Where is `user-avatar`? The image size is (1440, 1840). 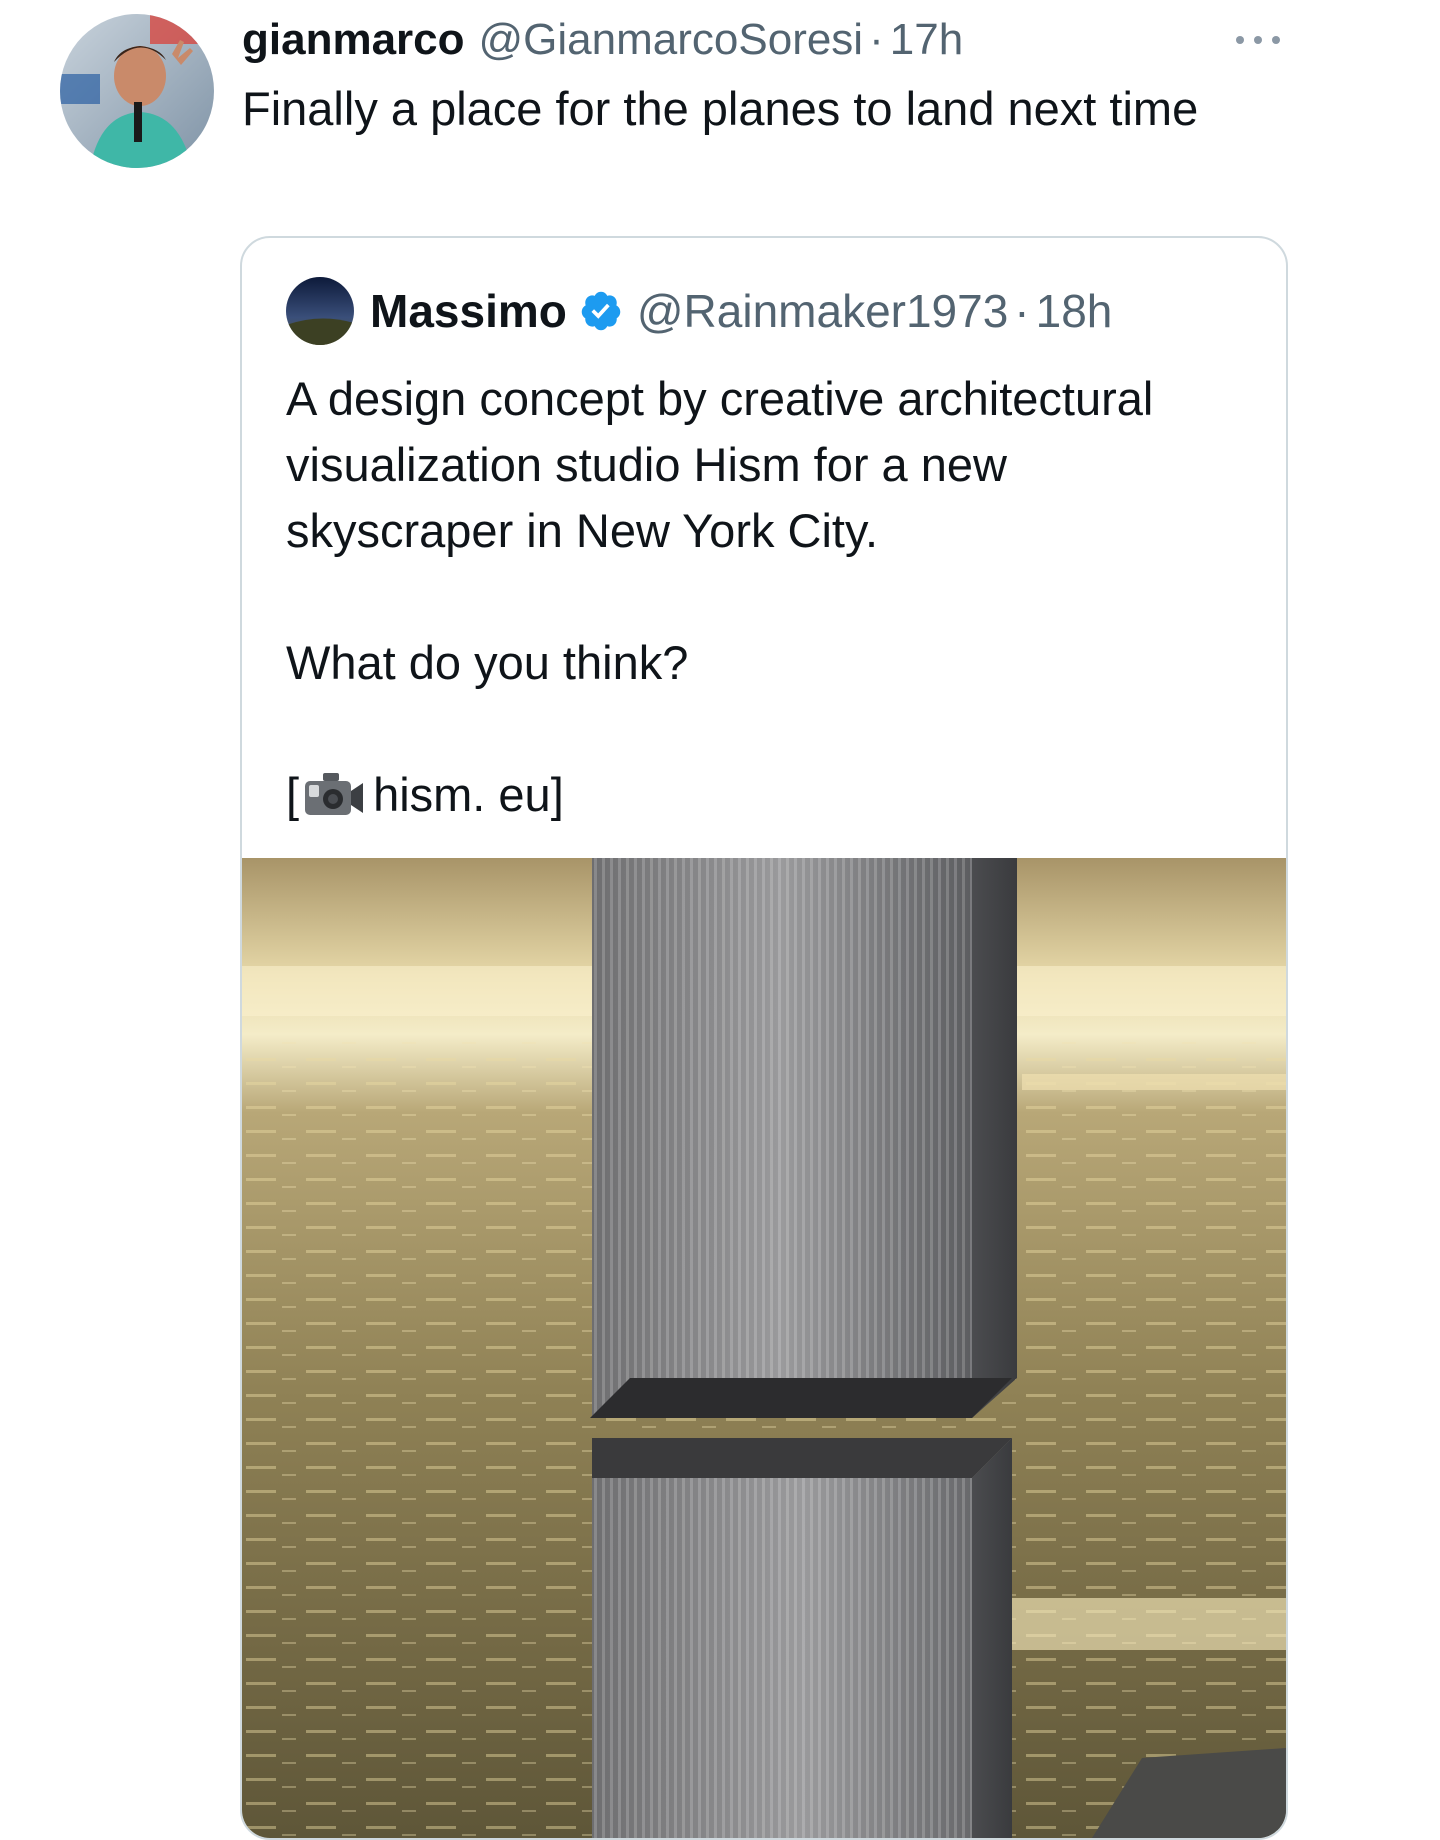
user-avatar is located at coordinates (137, 91).